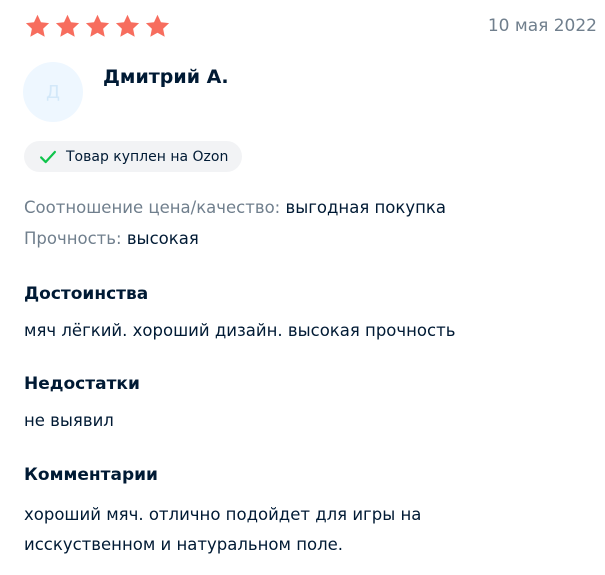 Image resolution: width=605 pixels, height=575 pixels. What do you see at coordinates (48, 156) in the screenshot?
I see `check-icon` at bounding box center [48, 156].